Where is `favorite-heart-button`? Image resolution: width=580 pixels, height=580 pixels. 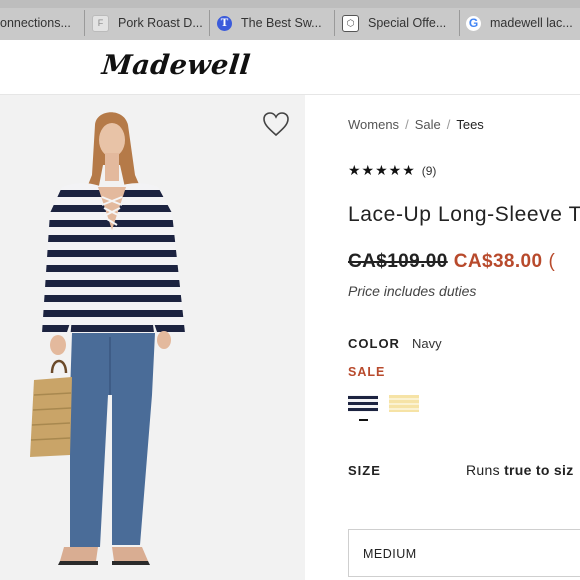 favorite-heart-button is located at coordinates (276, 126).